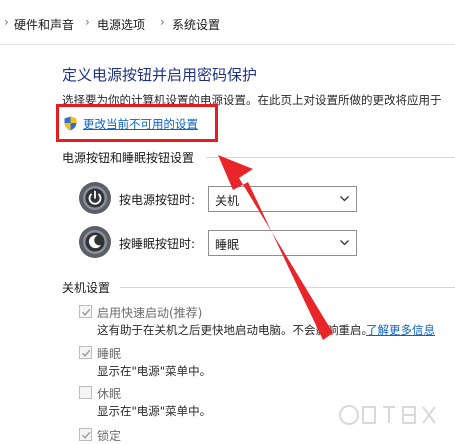 This screenshot has width=455, height=444. Describe the element at coordinates (157, 244) in the screenshot. I see `sleep-button-label: 按睡眠按钮时:` at that location.